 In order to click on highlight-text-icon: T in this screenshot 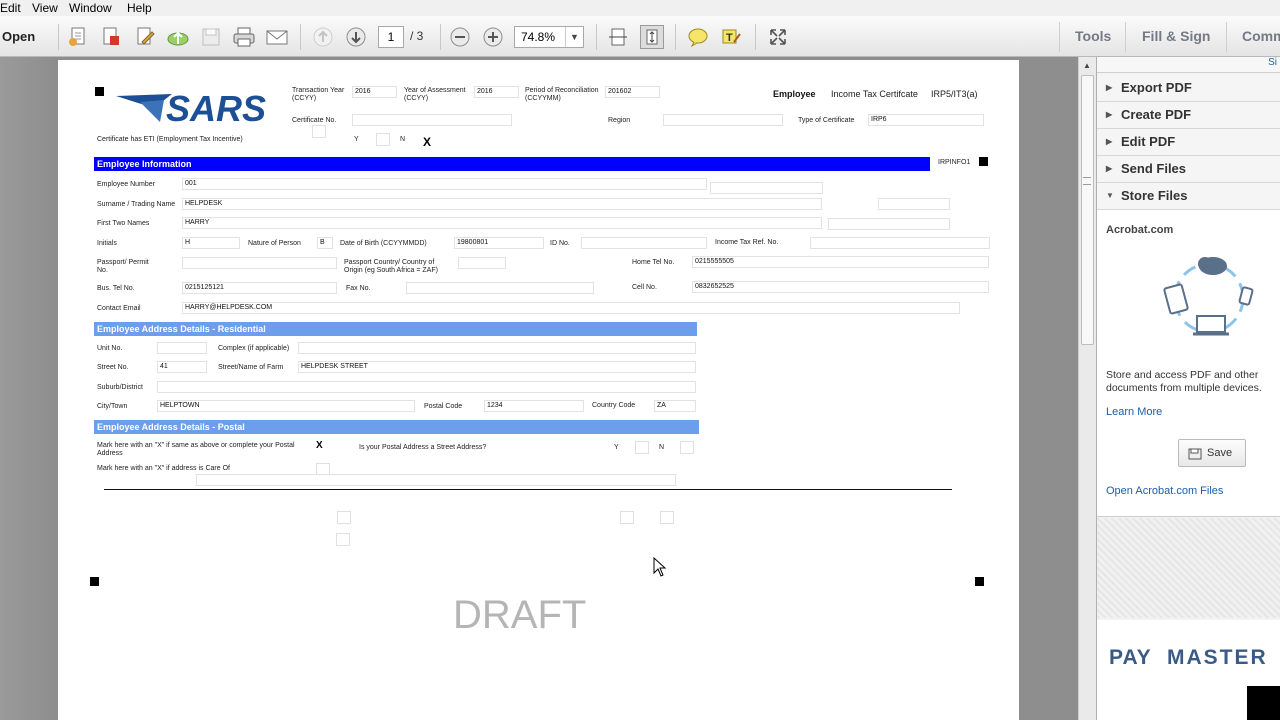, I will do `click(731, 37)`.